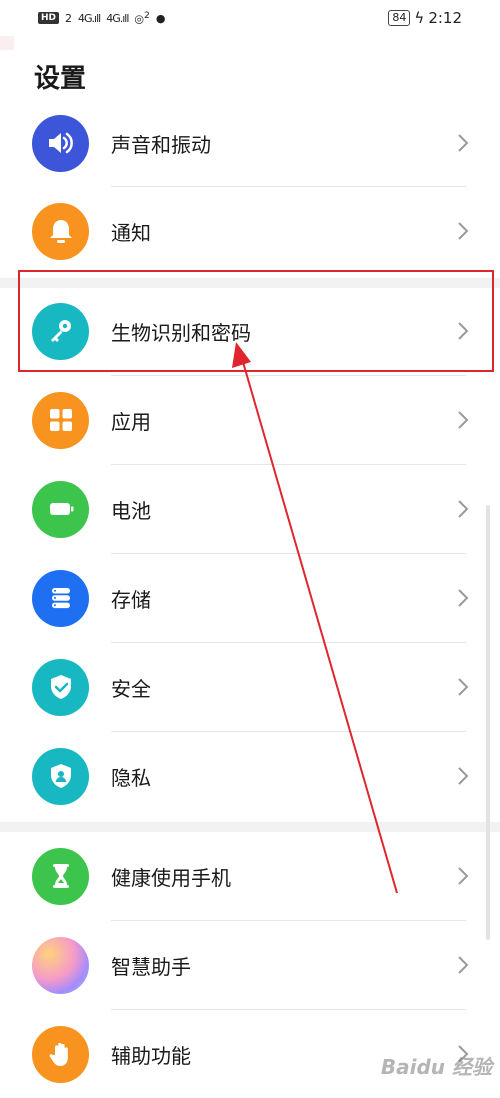  Describe the element at coordinates (131, 510) in the screenshot. I see `settings-item-label: 电池` at that location.